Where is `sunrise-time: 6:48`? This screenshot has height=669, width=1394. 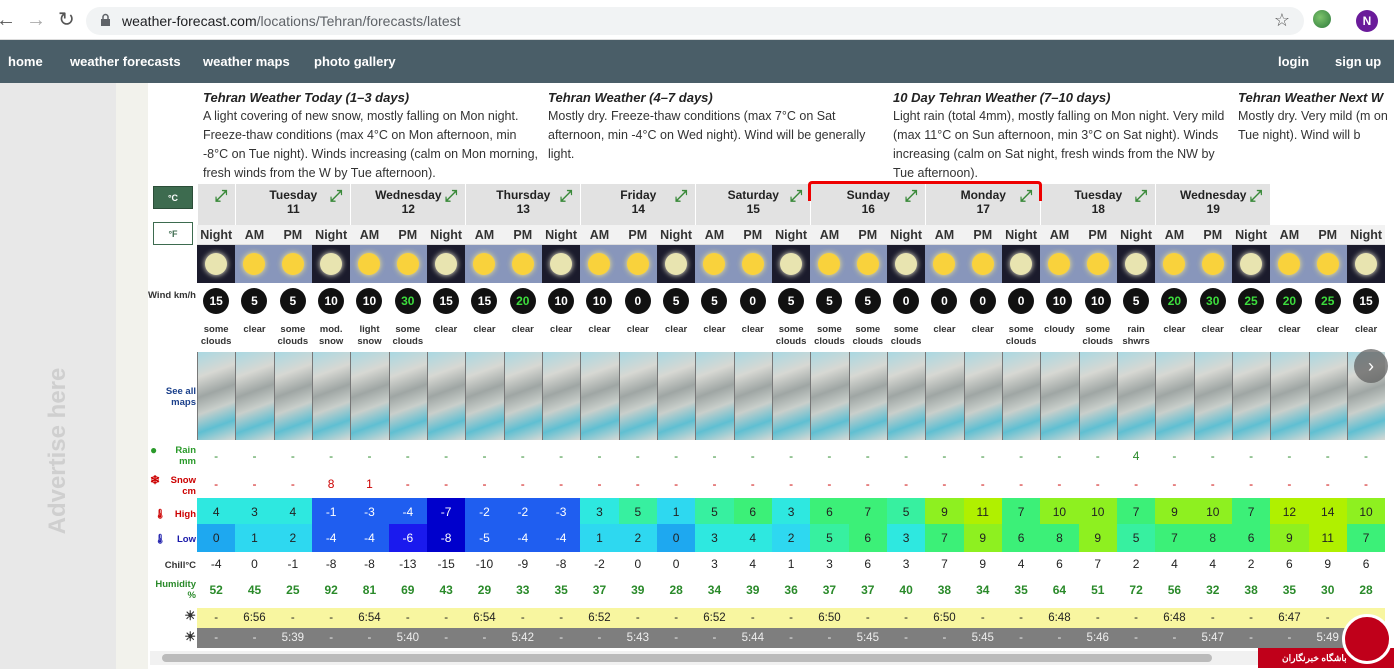 sunrise-time: 6:48 is located at coordinates (1174, 618).